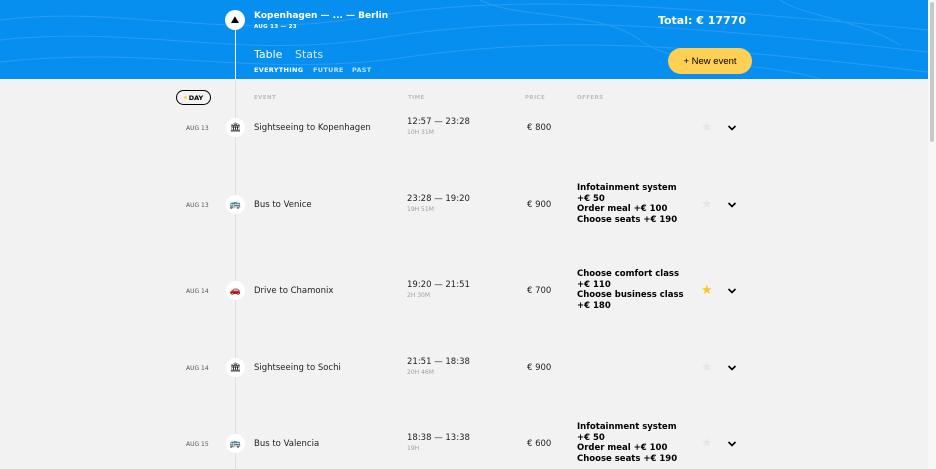 The image size is (936, 469). I want to click on new-event-button: + New event, so click(710, 61).